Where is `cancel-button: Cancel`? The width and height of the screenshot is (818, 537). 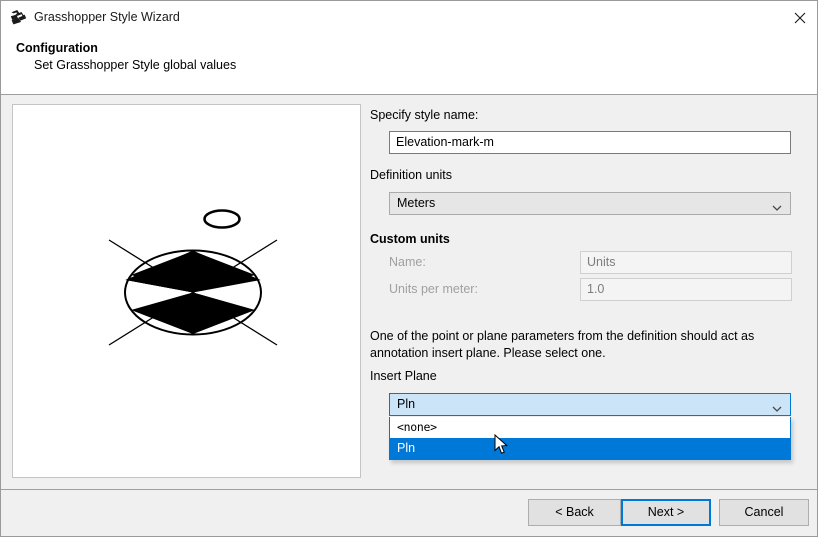
cancel-button: Cancel is located at coordinates (764, 512).